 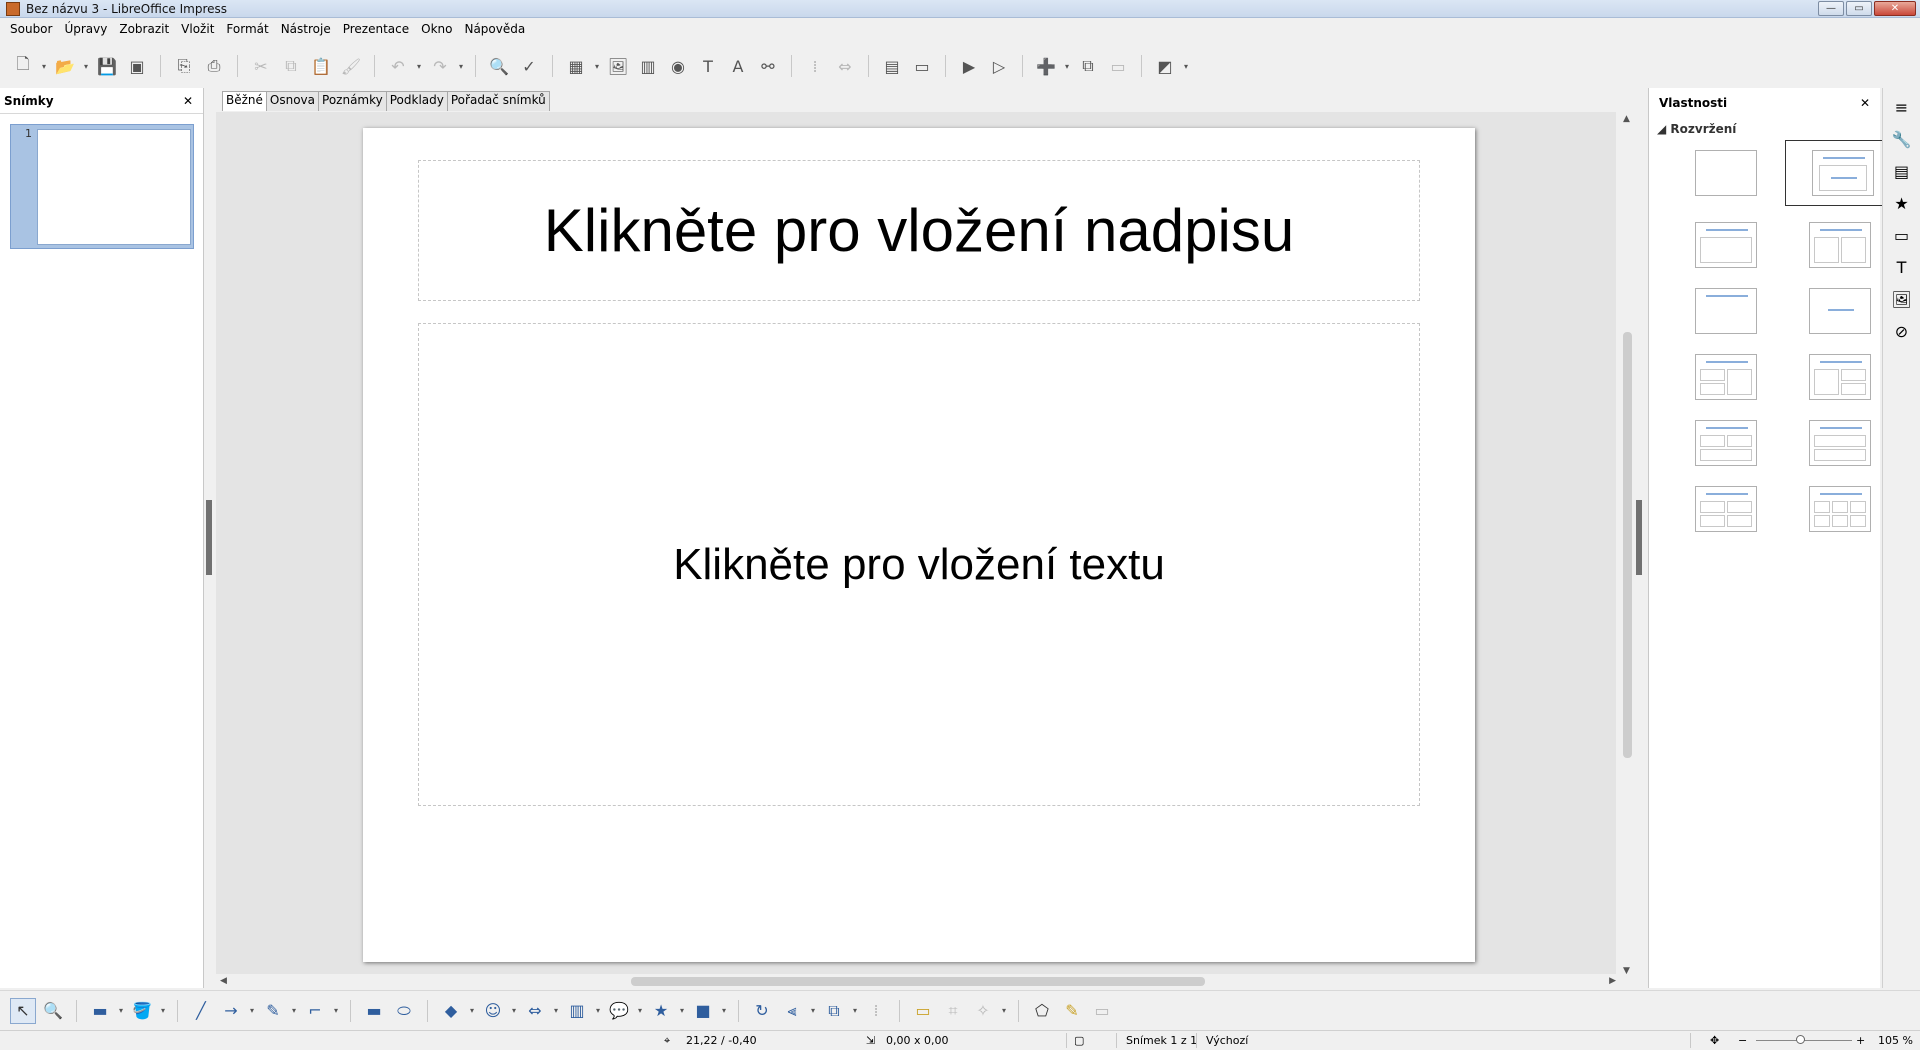 I want to click on redo-icon: ↷, so click(x=440, y=66).